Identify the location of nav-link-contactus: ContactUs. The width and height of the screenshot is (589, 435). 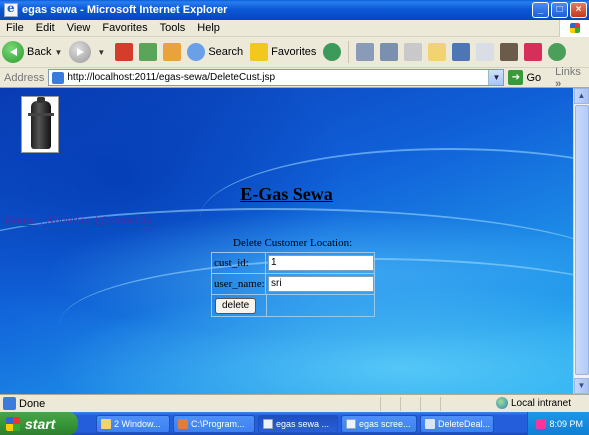
(125, 220).